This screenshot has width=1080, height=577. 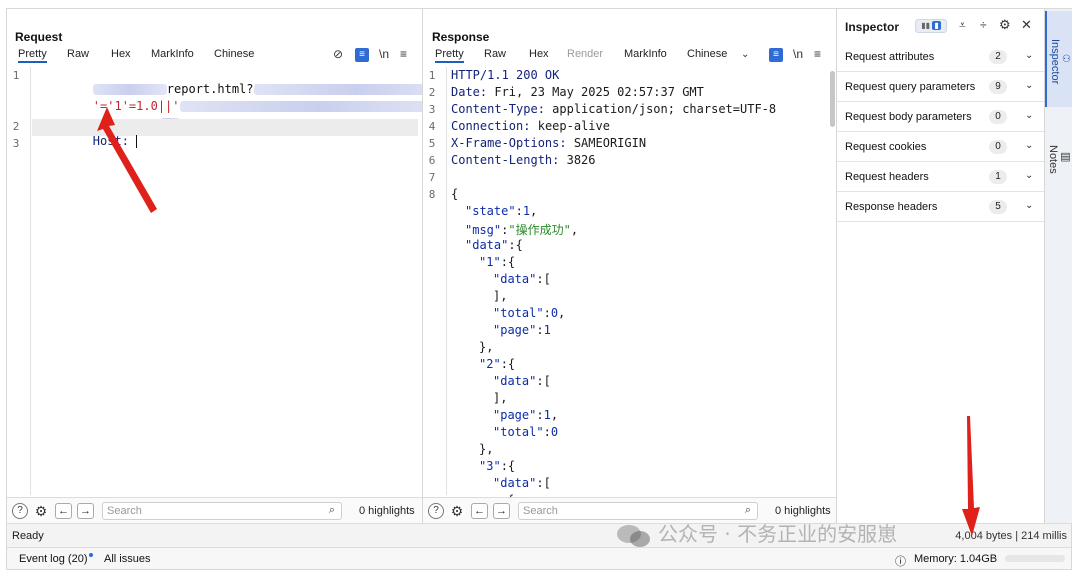 I want to click on count-badge: 0, so click(x=998, y=117).